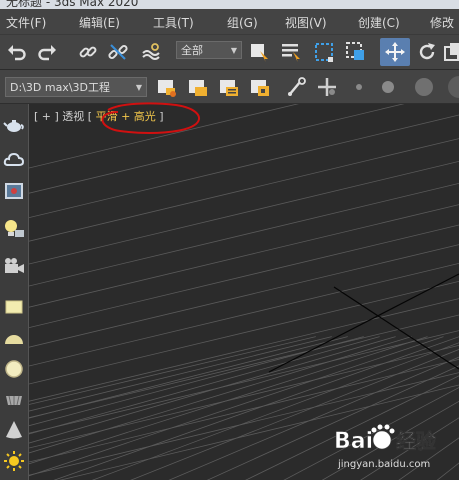 The height and width of the screenshot is (480, 459). Describe the element at coordinates (449, 52) in the screenshot. I see `scale-icon` at that location.